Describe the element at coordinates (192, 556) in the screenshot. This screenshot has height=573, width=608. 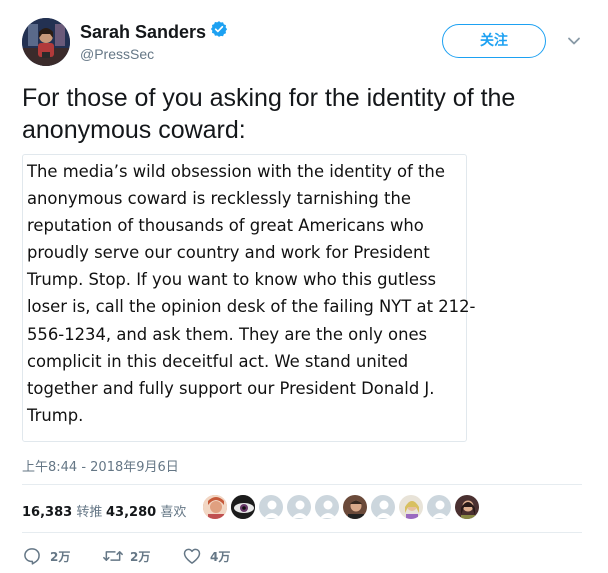
I see `heart-icon` at that location.